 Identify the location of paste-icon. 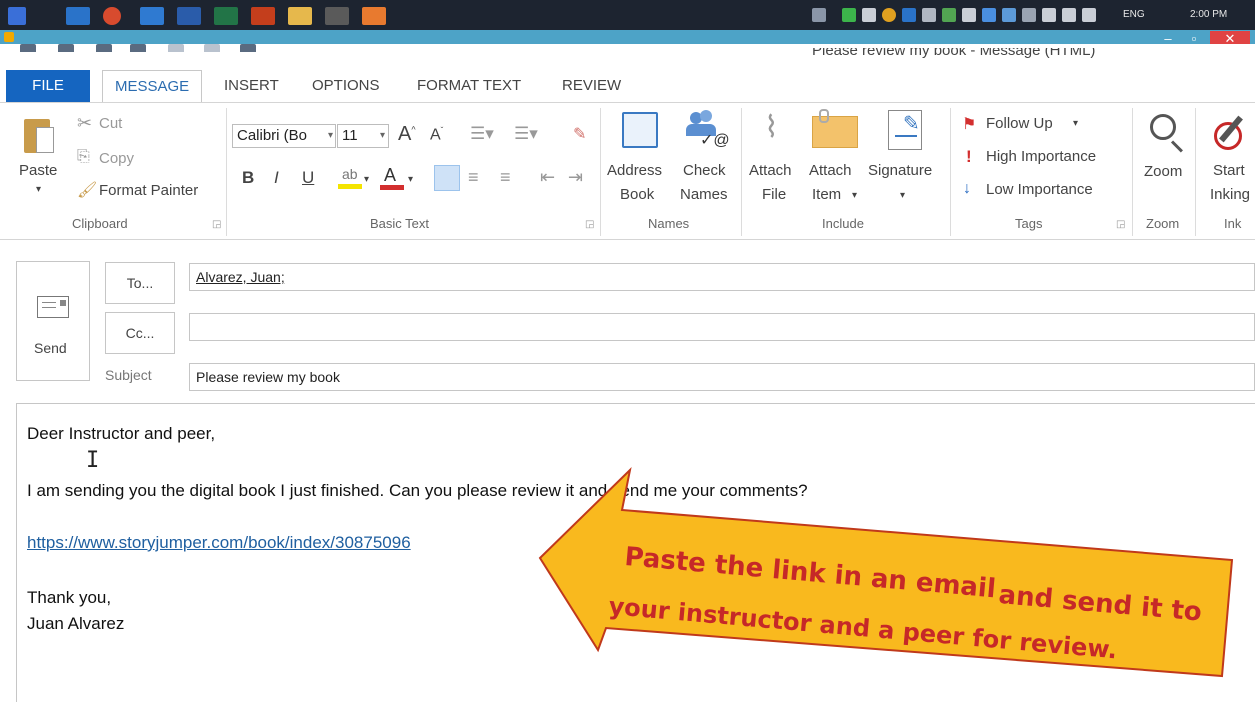
(39, 134).